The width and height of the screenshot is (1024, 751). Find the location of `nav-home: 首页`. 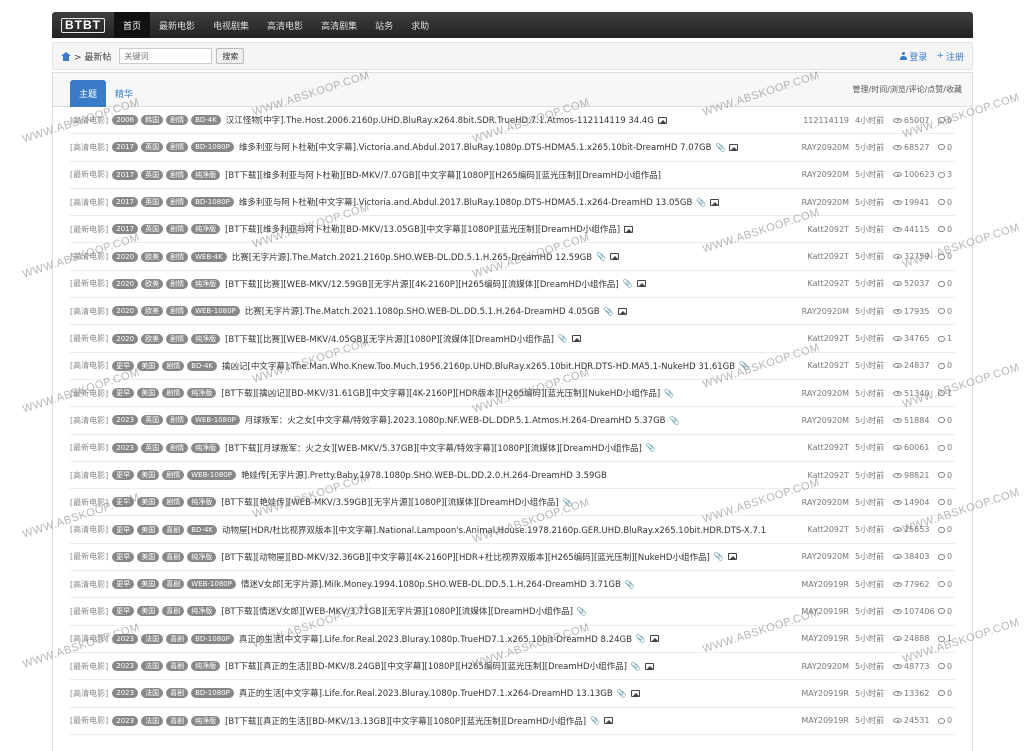

nav-home: 首页 is located at coordinates (132, 25).